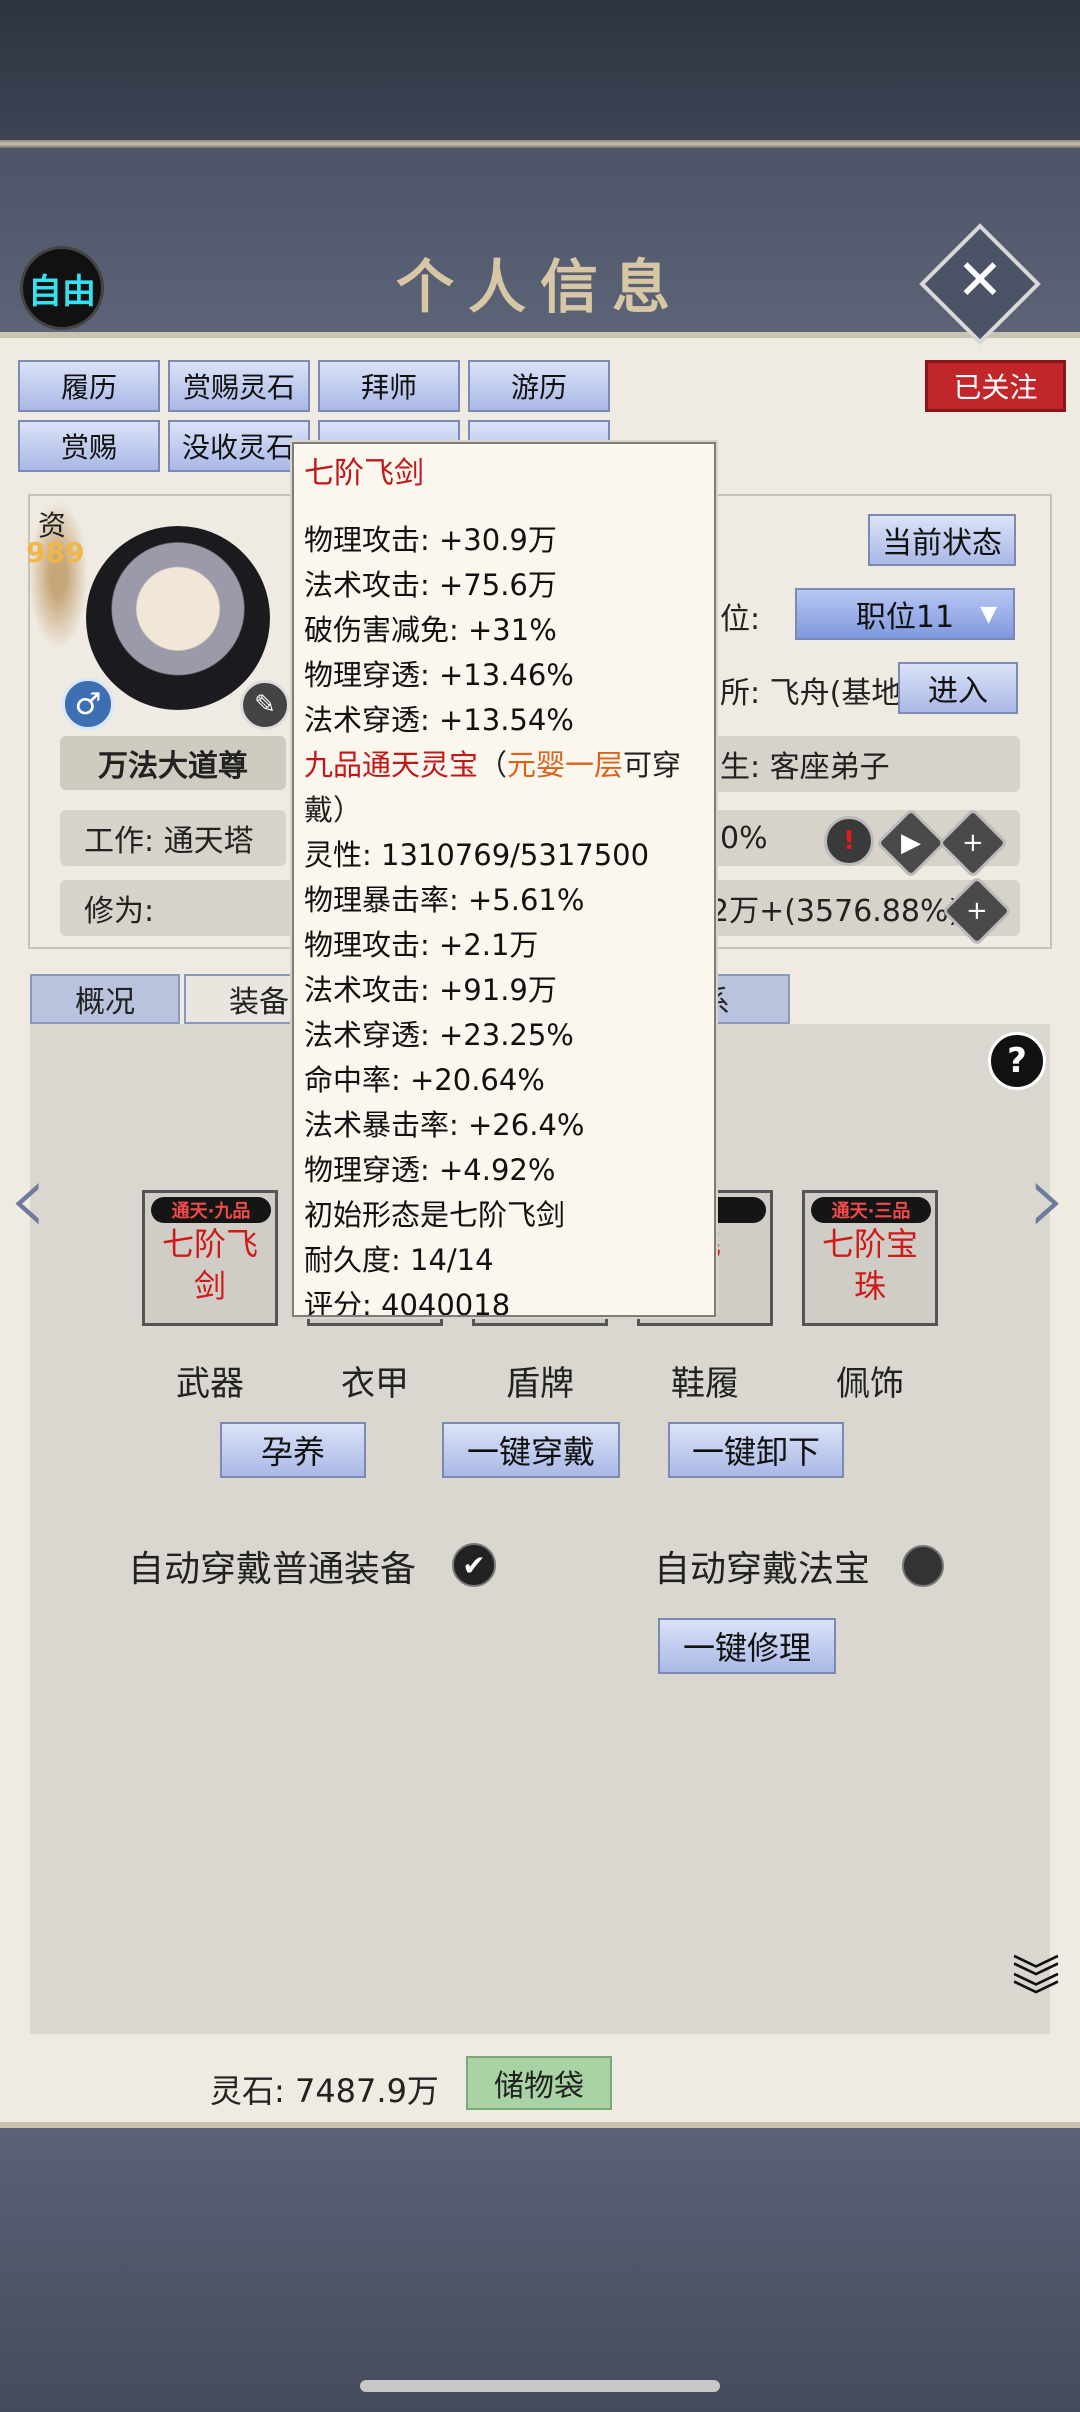  I want to click on stat-line: 物理攻击: +2.1万, so click(421, 945).